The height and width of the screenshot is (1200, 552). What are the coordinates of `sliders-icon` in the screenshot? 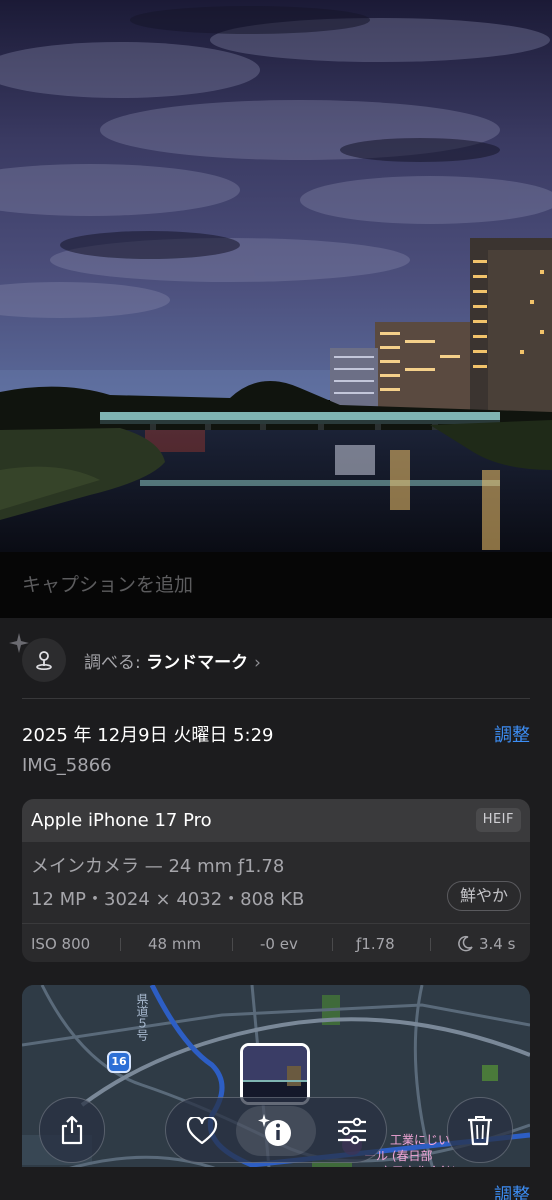 It's located at (352, 1131).